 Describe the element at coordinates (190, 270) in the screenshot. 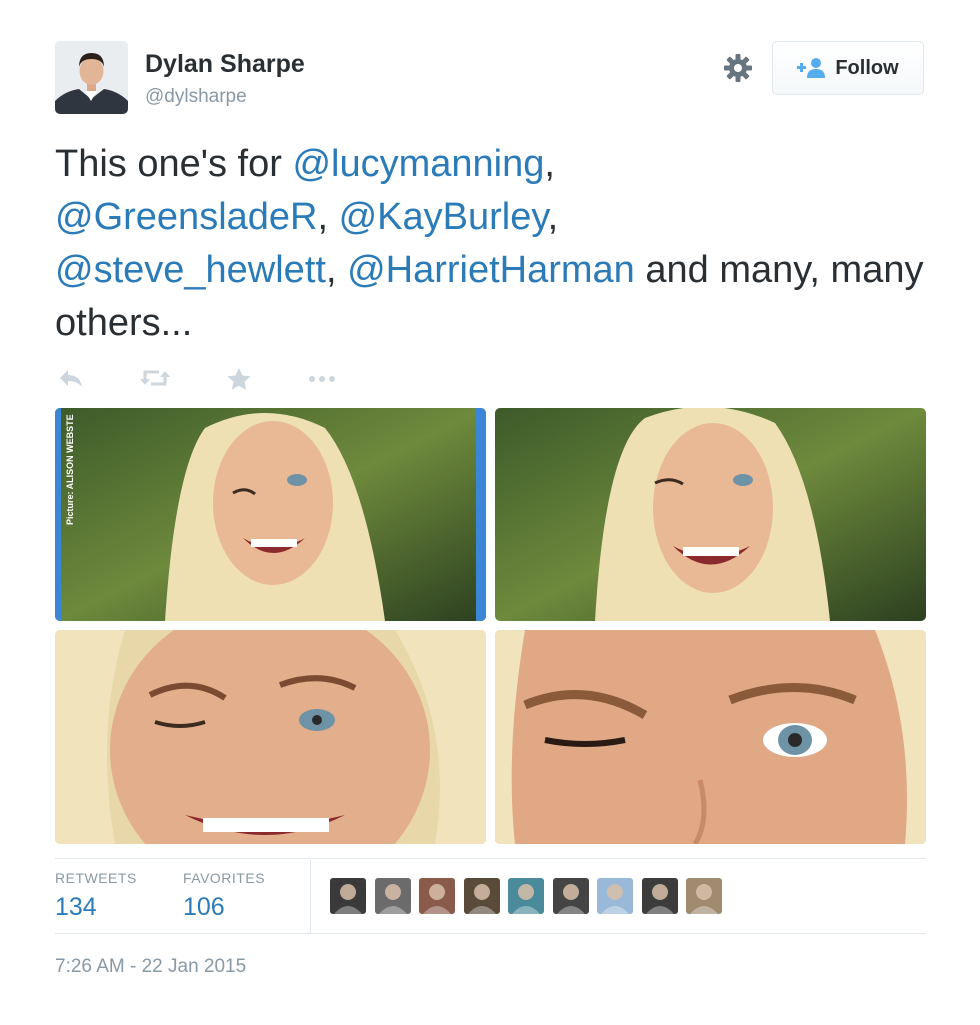

I see `mention-steve-hewlett: @steve_hewlett` at that location.